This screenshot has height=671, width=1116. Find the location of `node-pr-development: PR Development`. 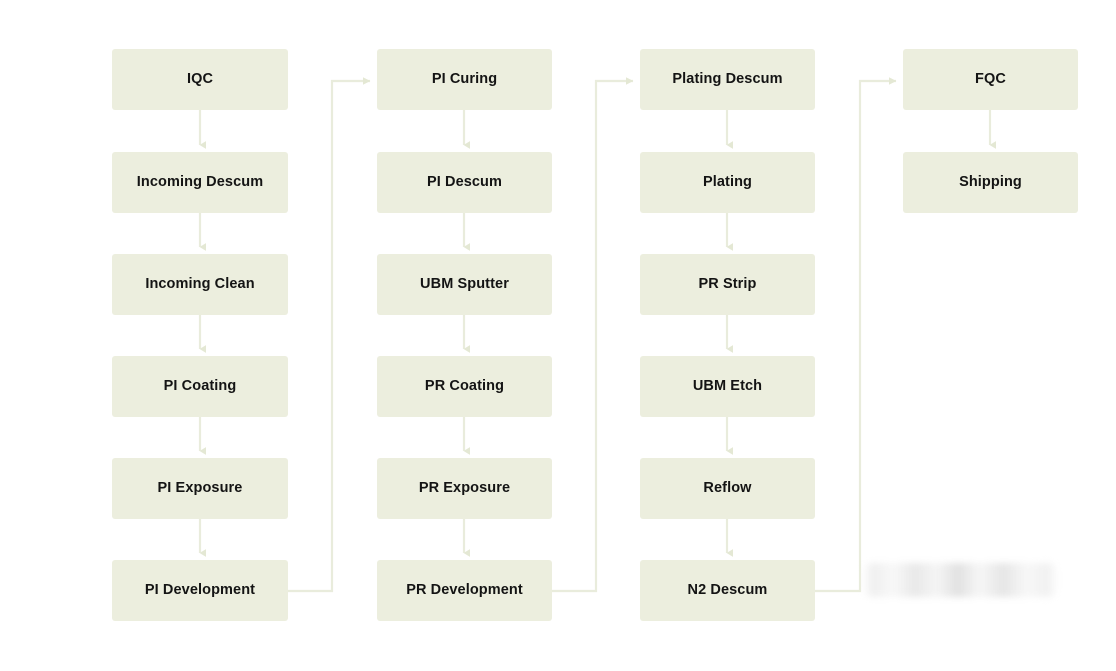

node-pr-development: PR Development is located at coordinates (464, 590).